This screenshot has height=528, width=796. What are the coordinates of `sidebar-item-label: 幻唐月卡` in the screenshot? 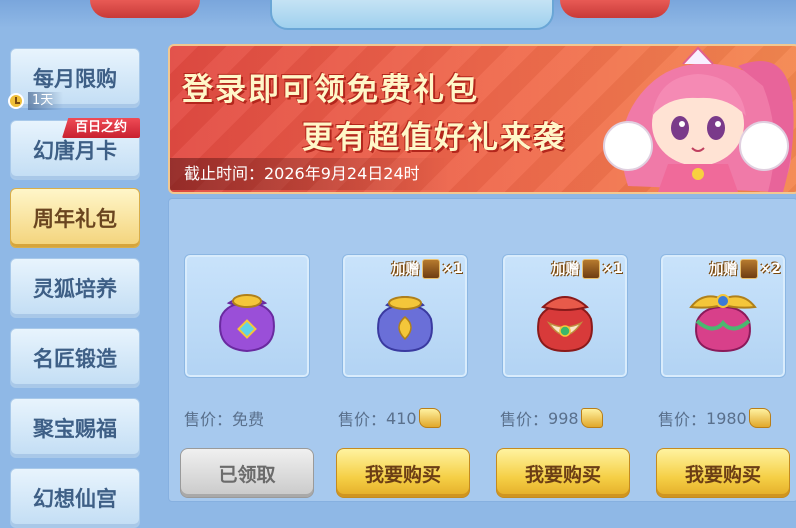 It's located at (75, 151).